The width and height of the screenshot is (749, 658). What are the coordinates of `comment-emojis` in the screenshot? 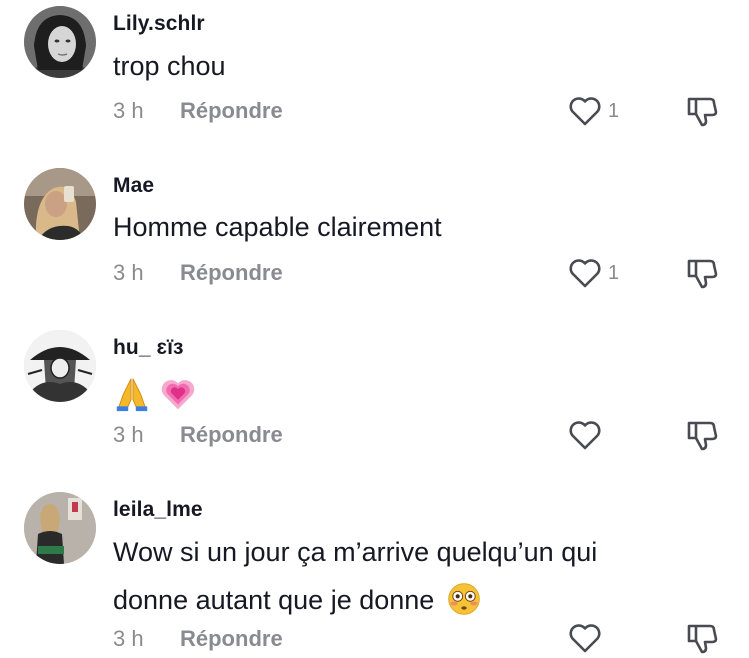 It's located at (413, 391).